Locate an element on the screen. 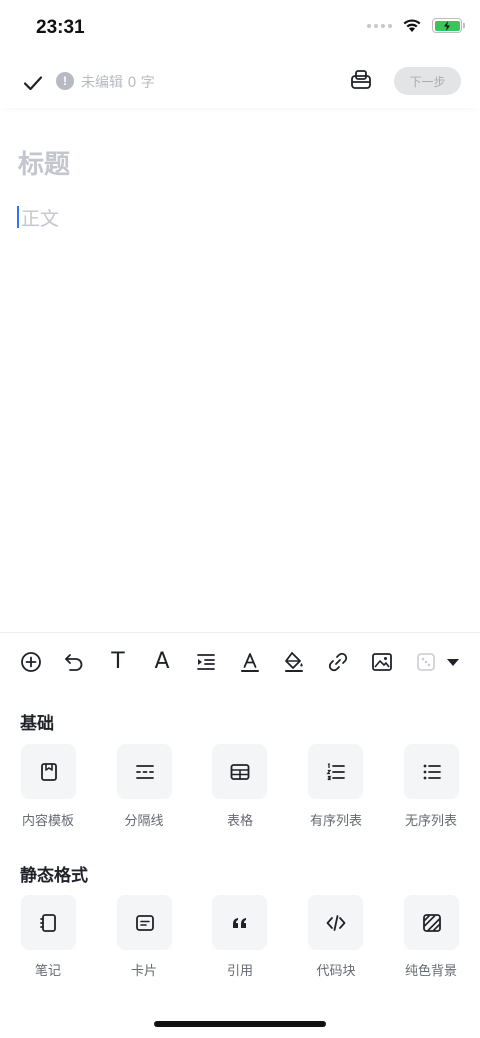 This screenshot has width=480, height=1038. block-table is located at coordinates (239, 771).